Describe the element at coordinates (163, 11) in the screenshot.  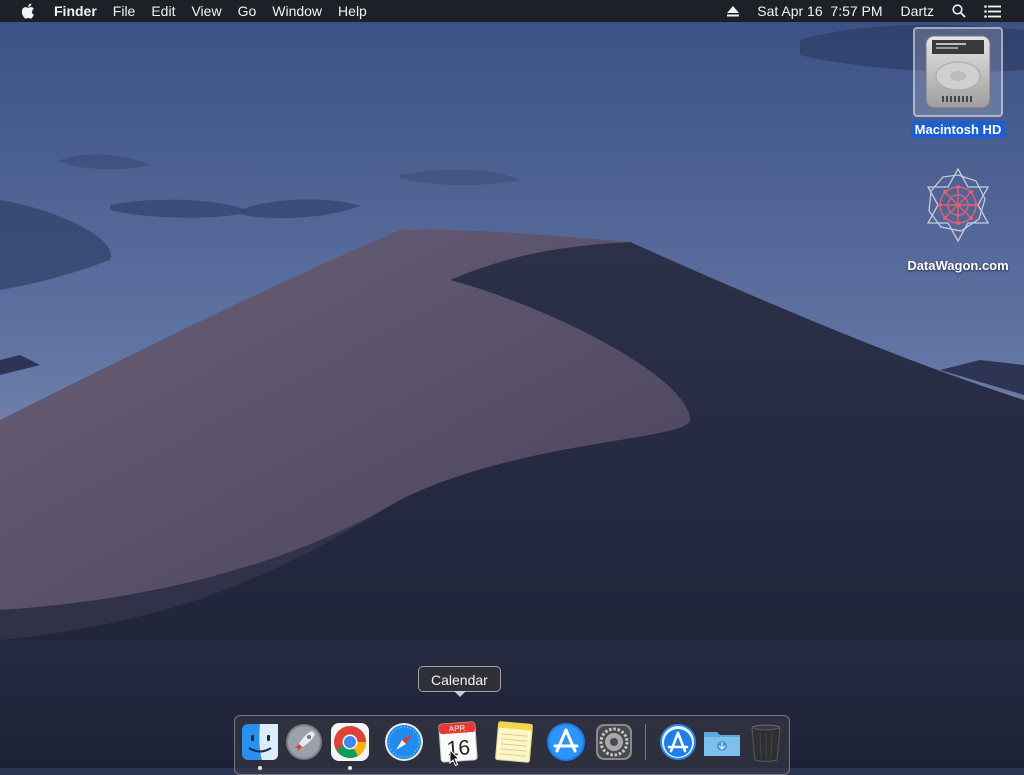
I see `menu-edit: Edit` at that location.